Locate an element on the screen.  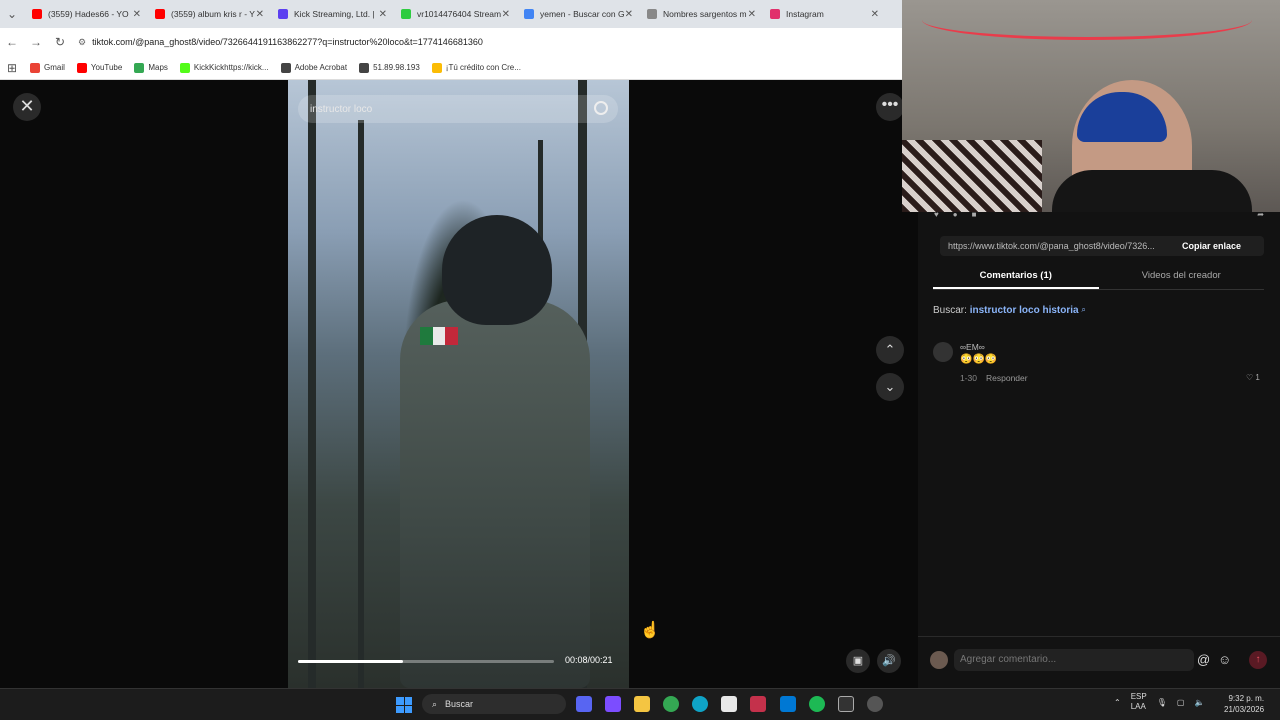
store-icon is located at coordinates (729, 704).